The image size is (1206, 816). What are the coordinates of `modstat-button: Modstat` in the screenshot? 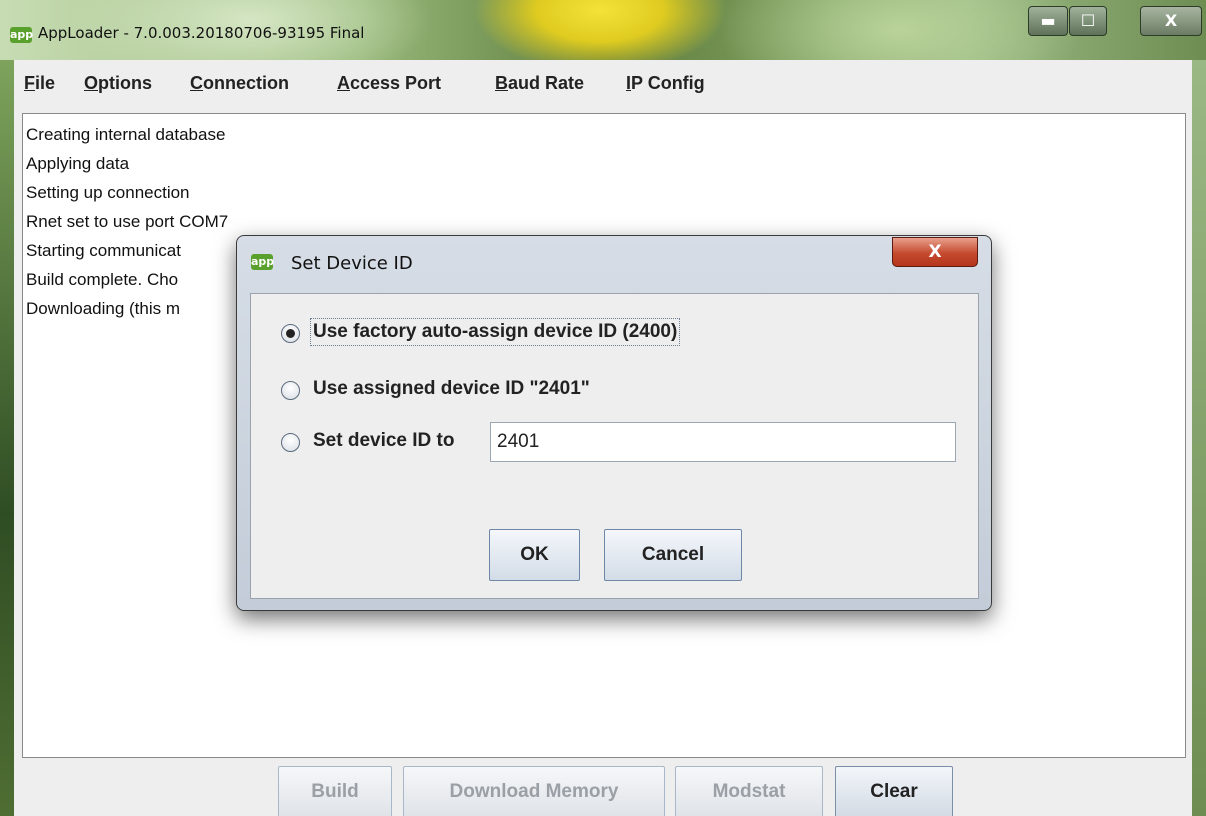 It's located at (749, 791).